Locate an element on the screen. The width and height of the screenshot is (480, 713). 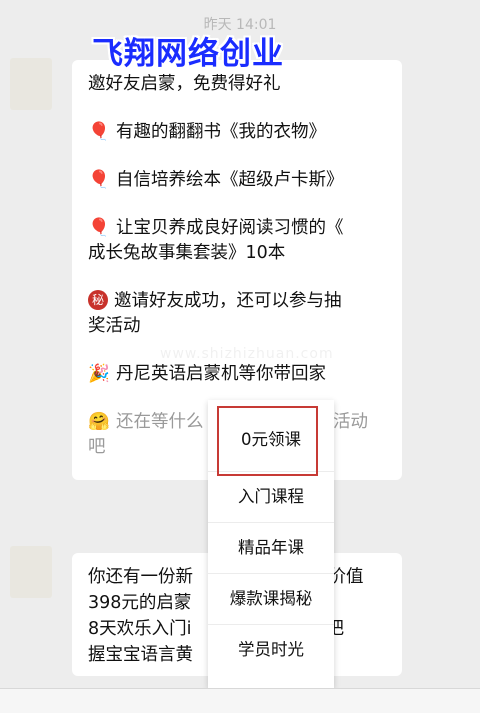
menu-item-intro-course: 入门课程 is located at coordinates (271, 496).